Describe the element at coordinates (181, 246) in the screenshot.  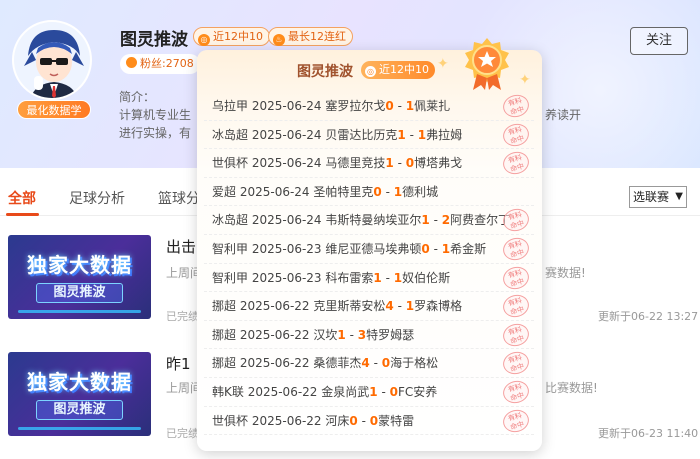
I see `article-title: 出击` at that location.